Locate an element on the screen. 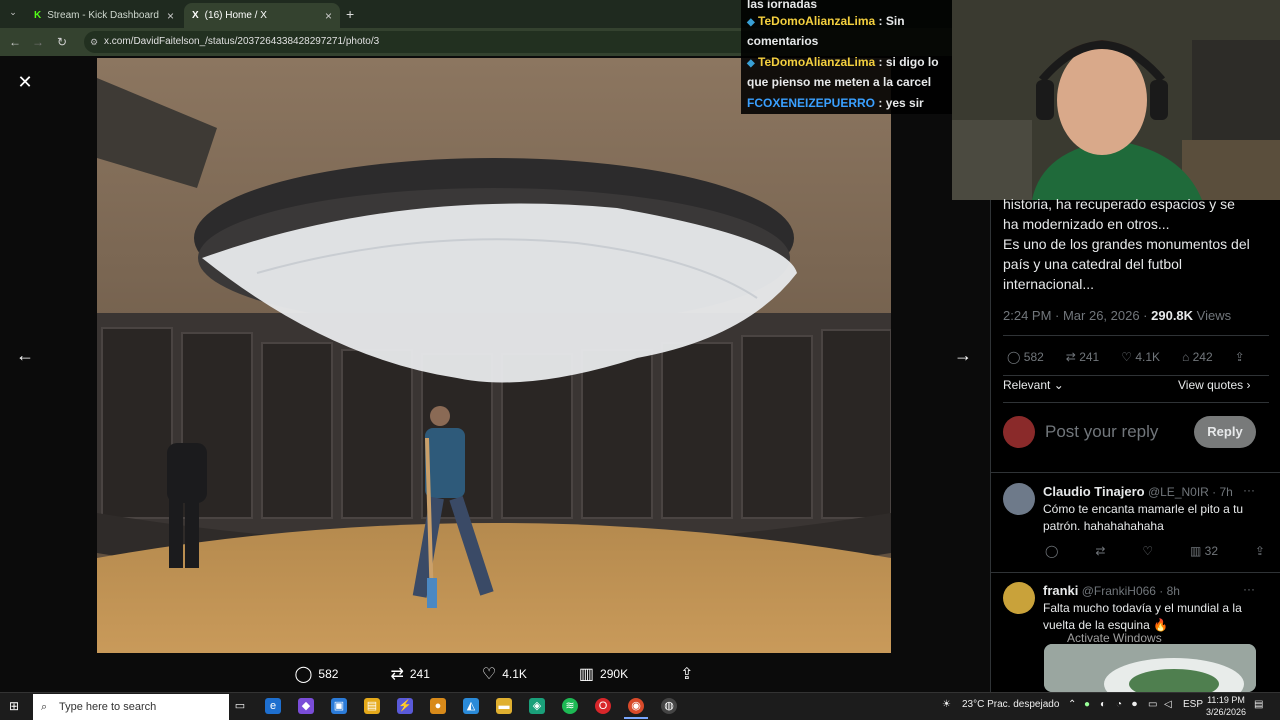  repost-button: ⇄ 241 is located at coordinates (409, 674).